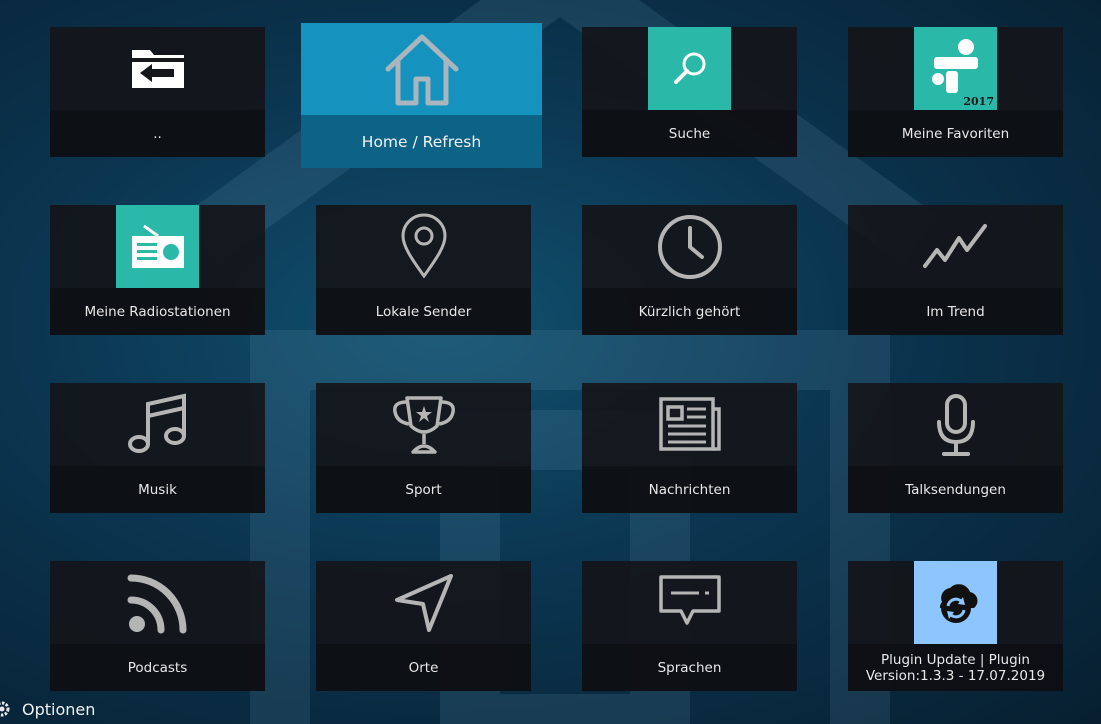  What do you see at coordinates (157, 667) in the screenshot?
I see `tile-label: Podcasts` at bounding box center [157, 667].